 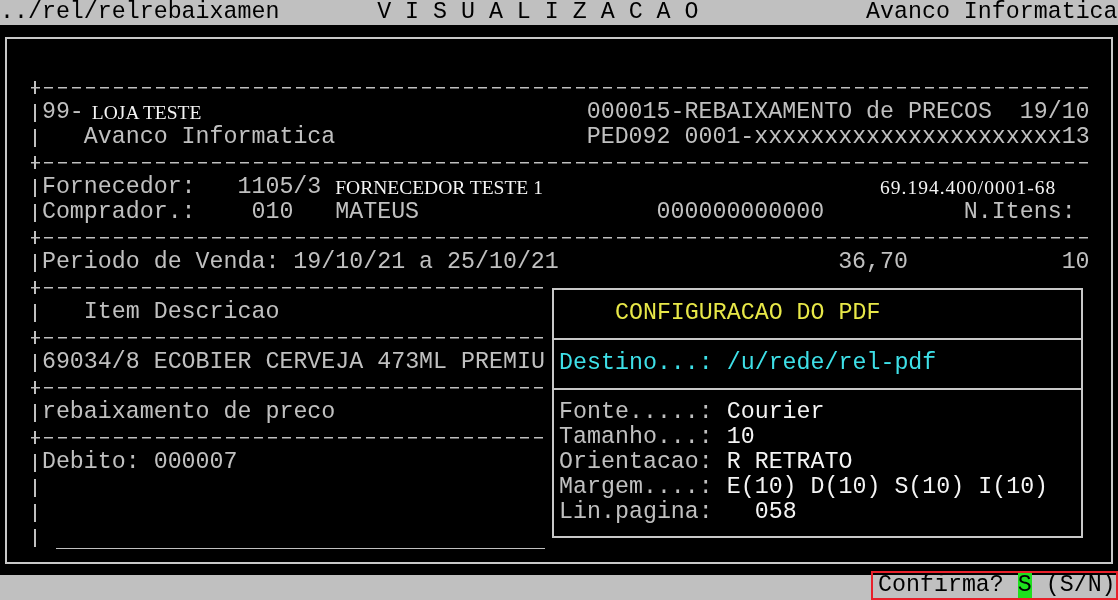 I want to click on report-date: 19/10, so click(x=1054, y=112).